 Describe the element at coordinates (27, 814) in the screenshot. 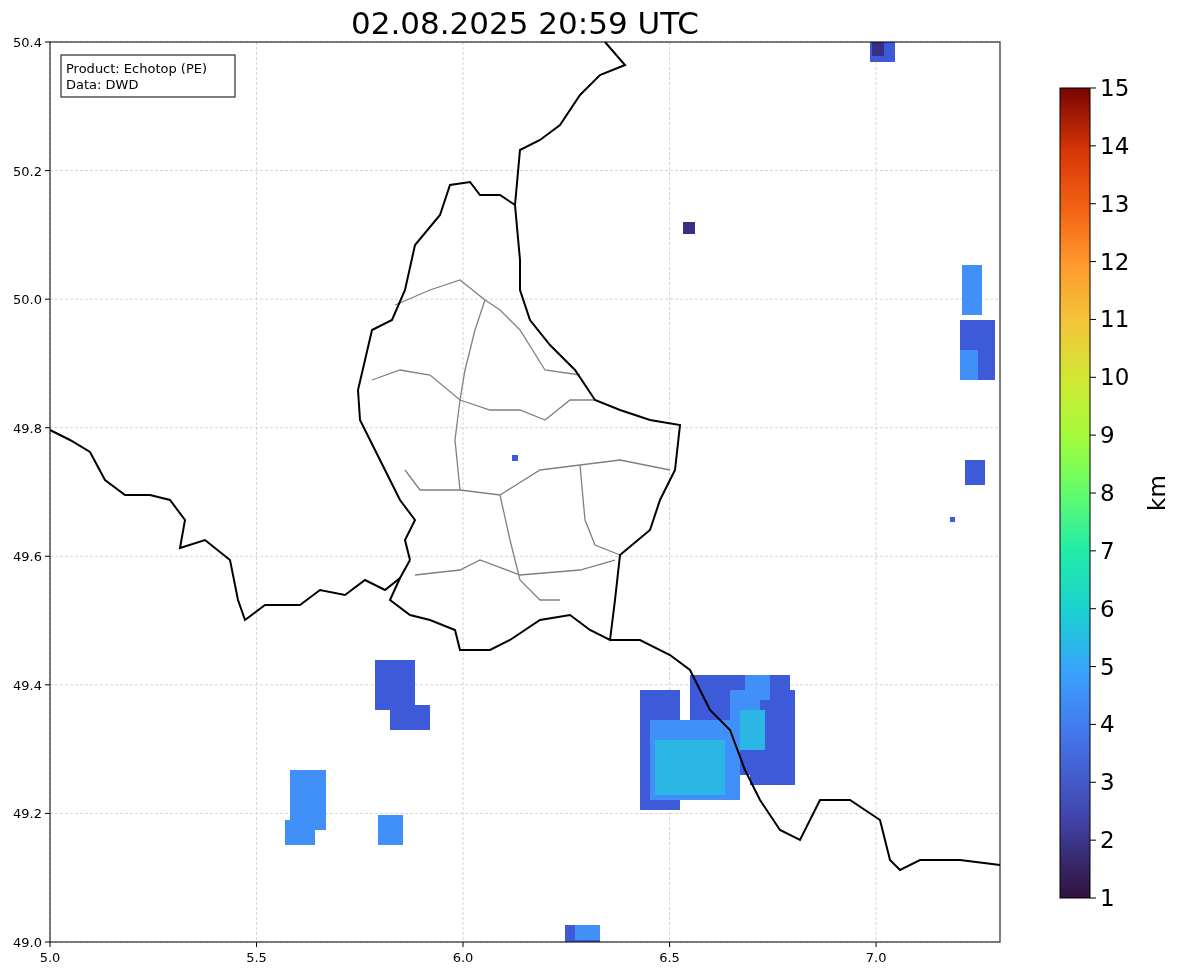

I see `latitude-tick-label: 49.2` at that location.